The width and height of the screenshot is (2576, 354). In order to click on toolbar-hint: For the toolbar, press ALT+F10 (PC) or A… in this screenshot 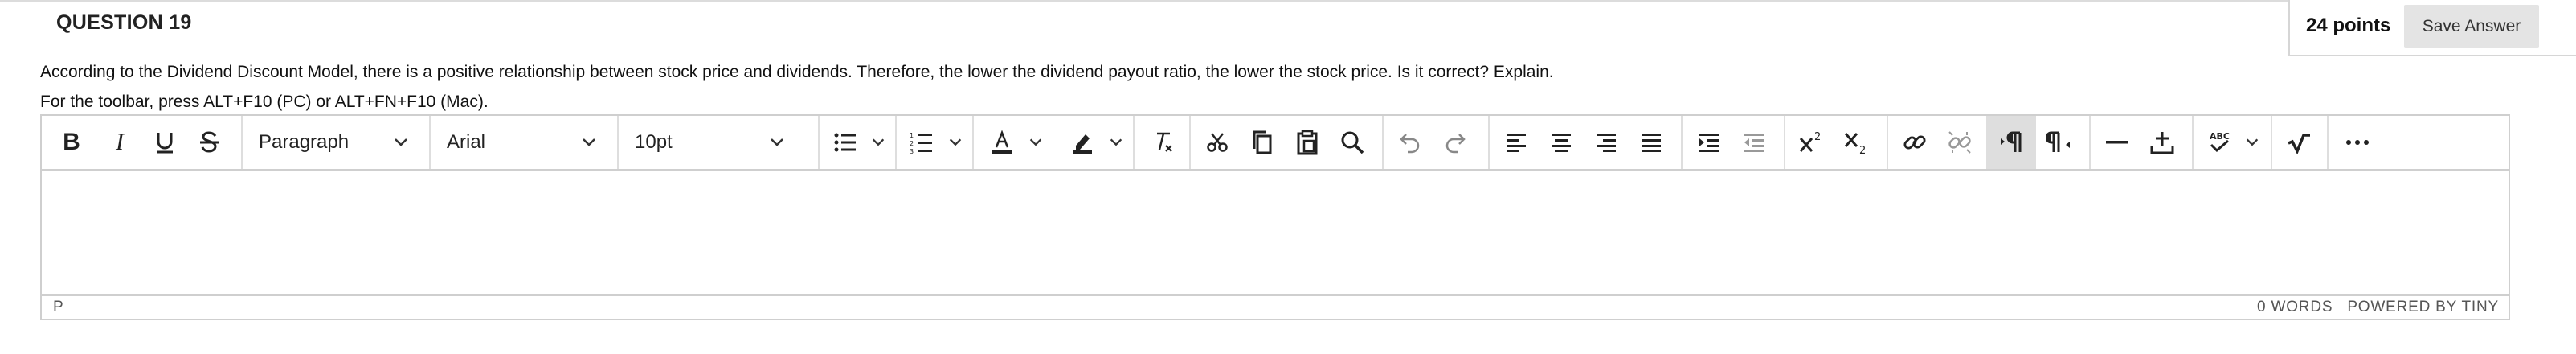, I will do `click(264, 102)`.